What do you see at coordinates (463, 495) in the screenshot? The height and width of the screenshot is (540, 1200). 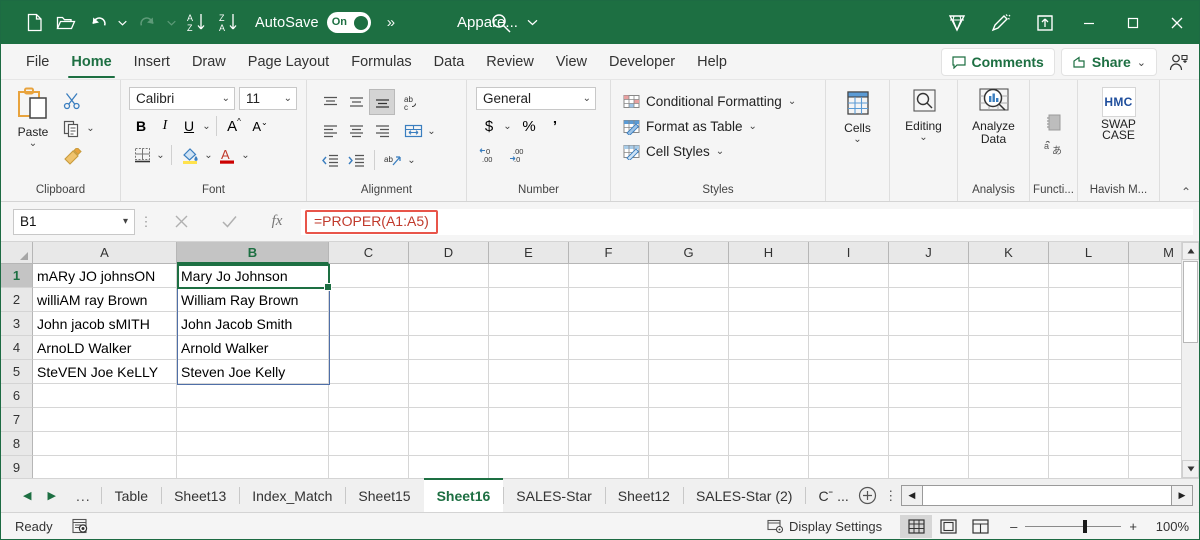 I see `sheet-tab-sheet16: Sheet16` at bounding box center [463, 495].